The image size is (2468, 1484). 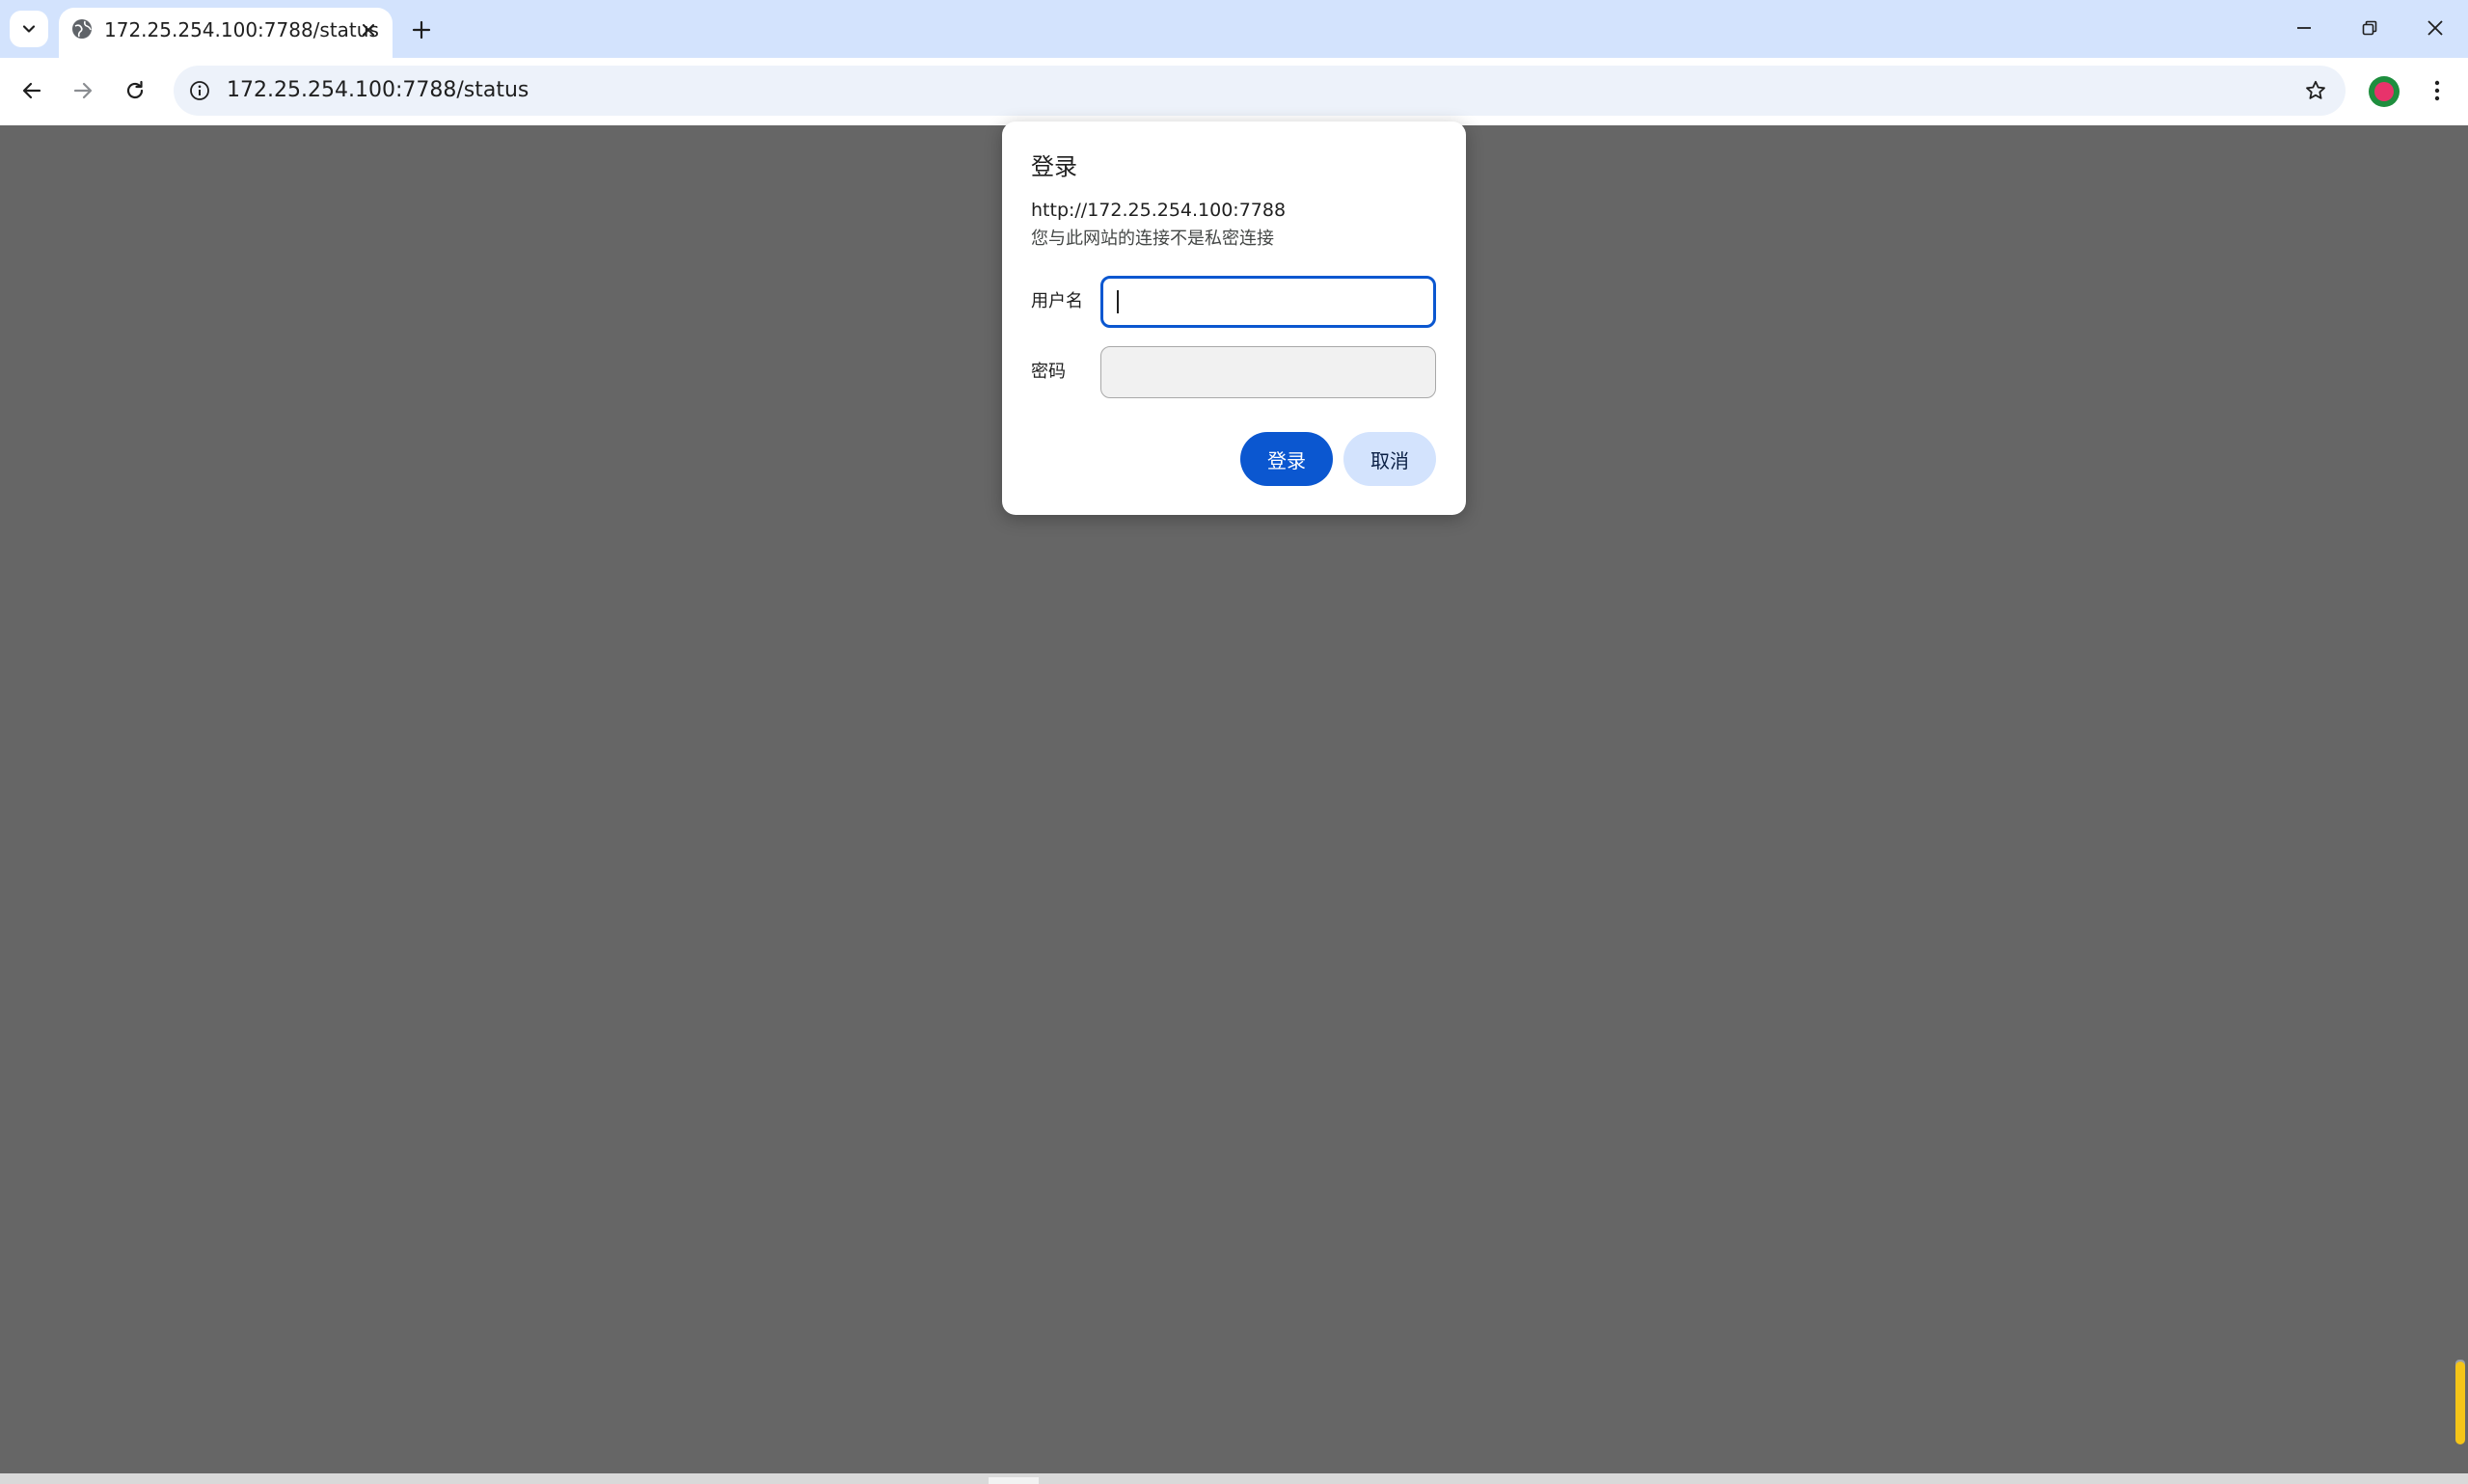 I want to click on plus-icon, so click(x=421, y=30).